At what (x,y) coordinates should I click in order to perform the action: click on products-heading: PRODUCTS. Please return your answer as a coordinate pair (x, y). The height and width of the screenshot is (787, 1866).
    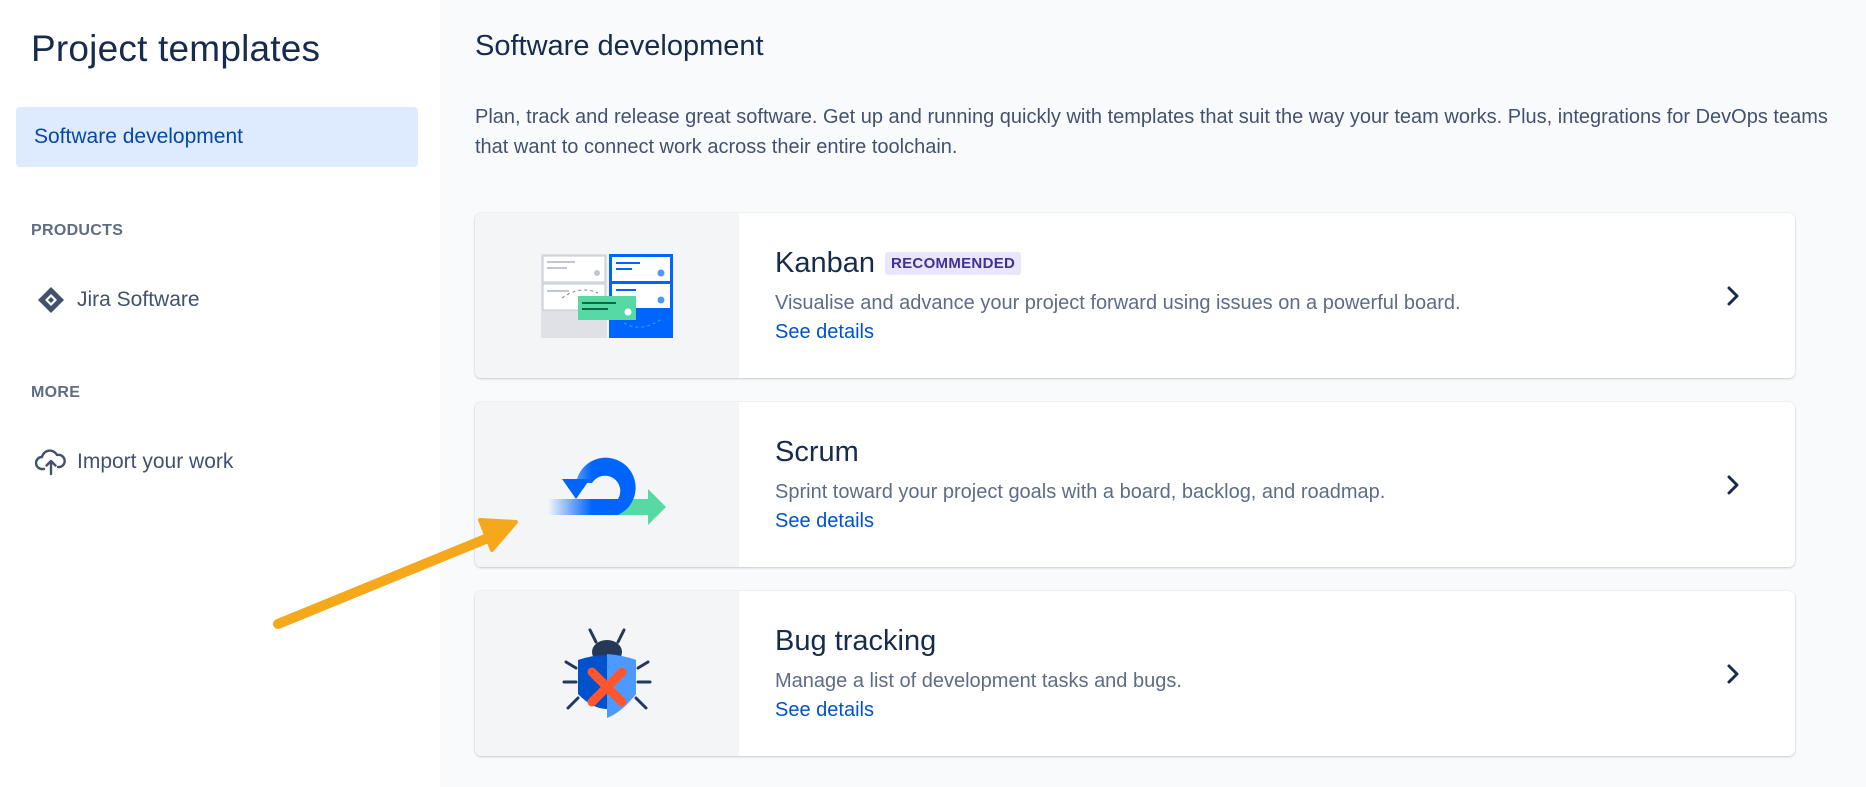
    Looking at the image, I should click on (77, 230).